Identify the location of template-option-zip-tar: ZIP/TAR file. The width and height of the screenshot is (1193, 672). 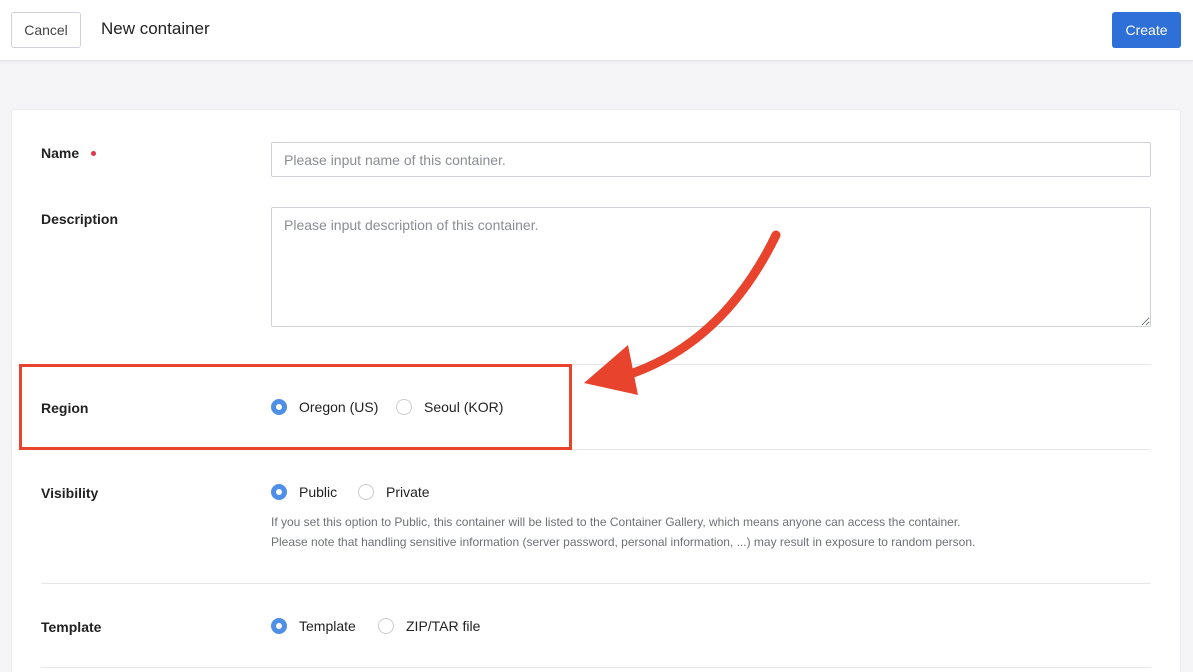
(429, 626).